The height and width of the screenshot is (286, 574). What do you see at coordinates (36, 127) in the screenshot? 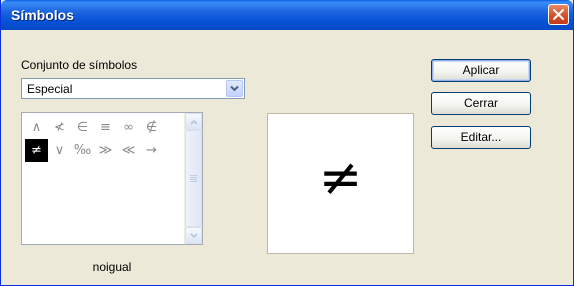
I see `symbol-cell: ∧` at bounding box center [36, 127].